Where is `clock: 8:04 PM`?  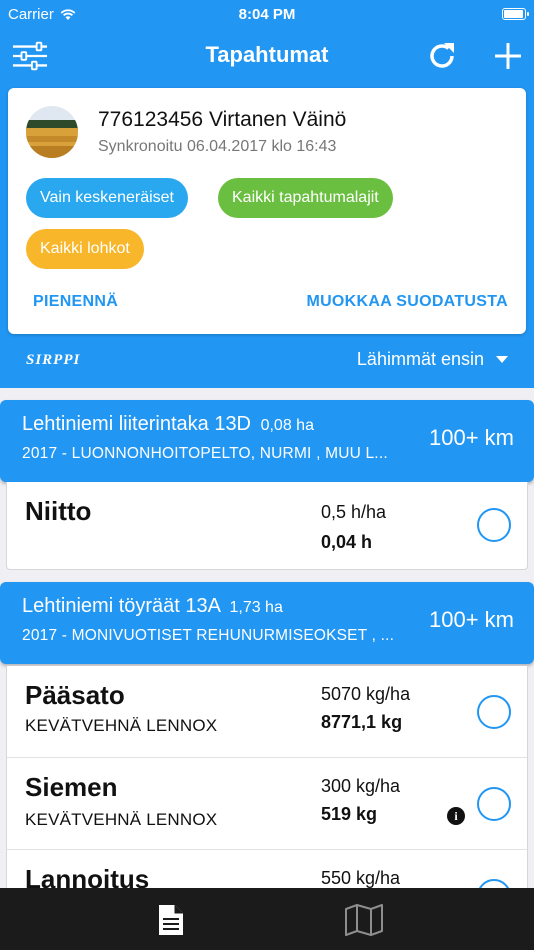 clock: 8:04 PM is located at coordinates (267, 14).